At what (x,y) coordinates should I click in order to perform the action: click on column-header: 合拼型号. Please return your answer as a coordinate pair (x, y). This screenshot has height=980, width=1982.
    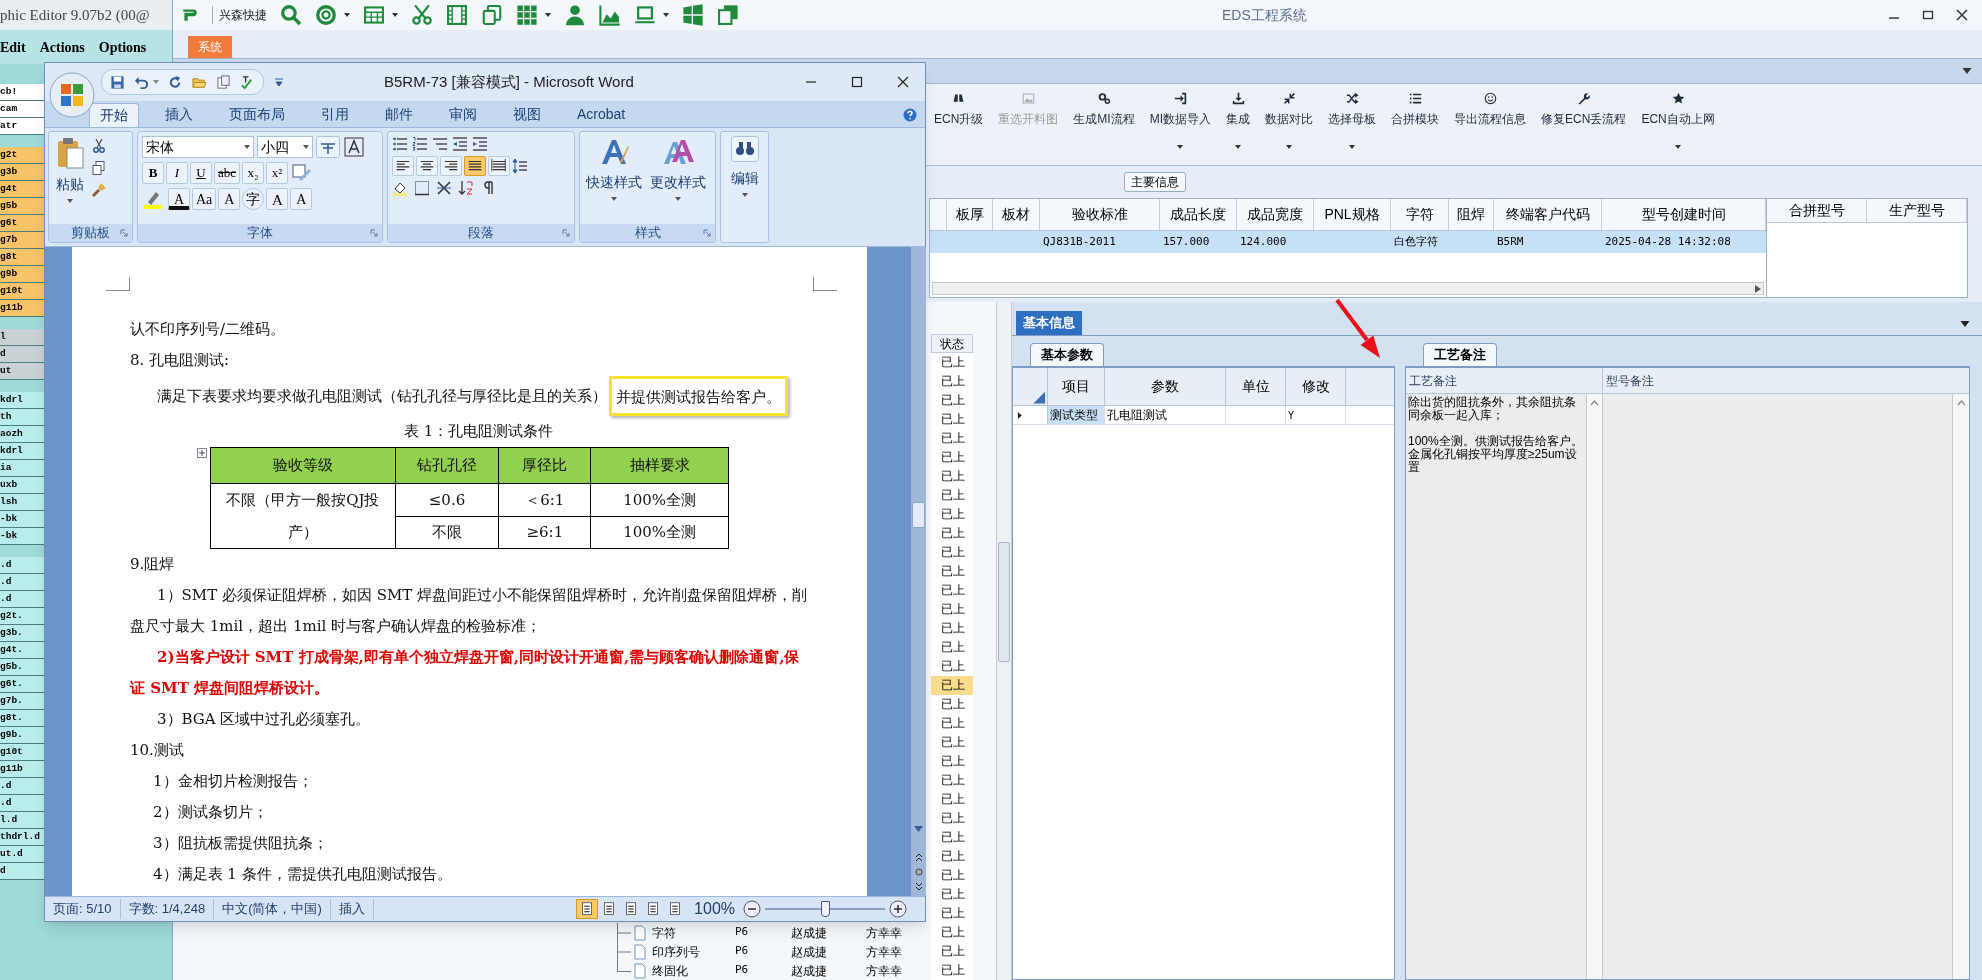
    Looking at the image, I should click on (1817, 210).